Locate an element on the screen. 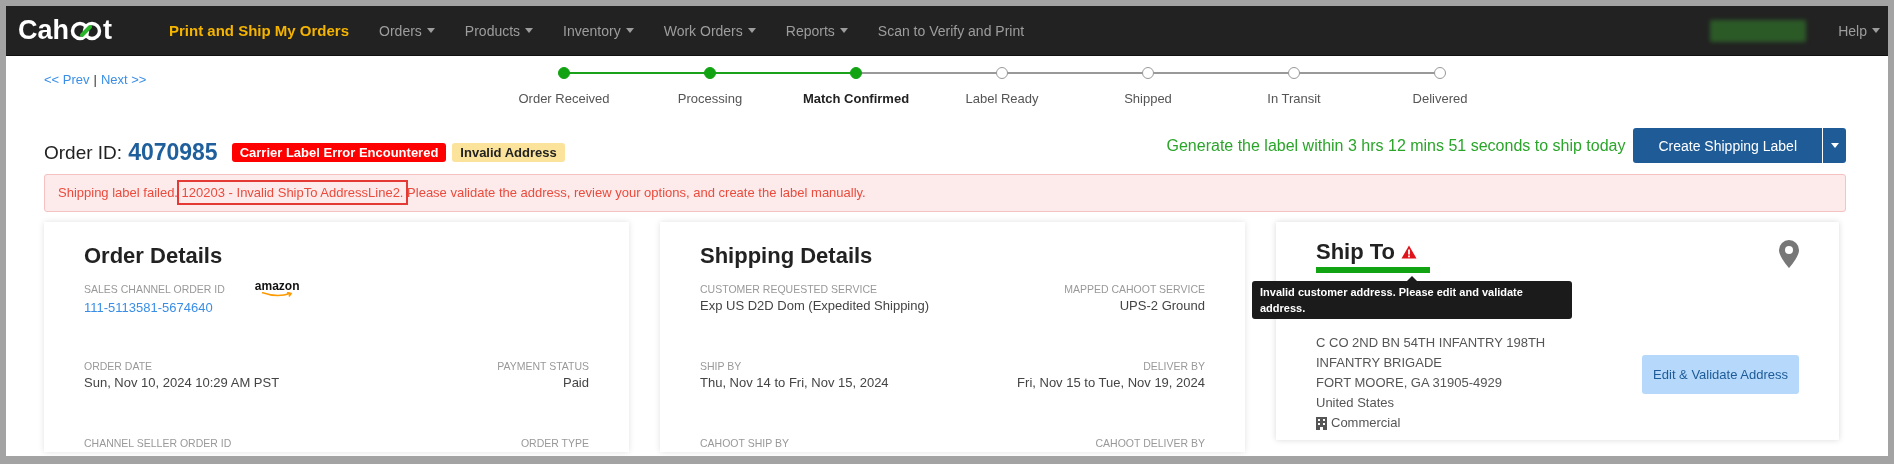  field-label: ORDER TYPE is located at coordinates (554, 443).